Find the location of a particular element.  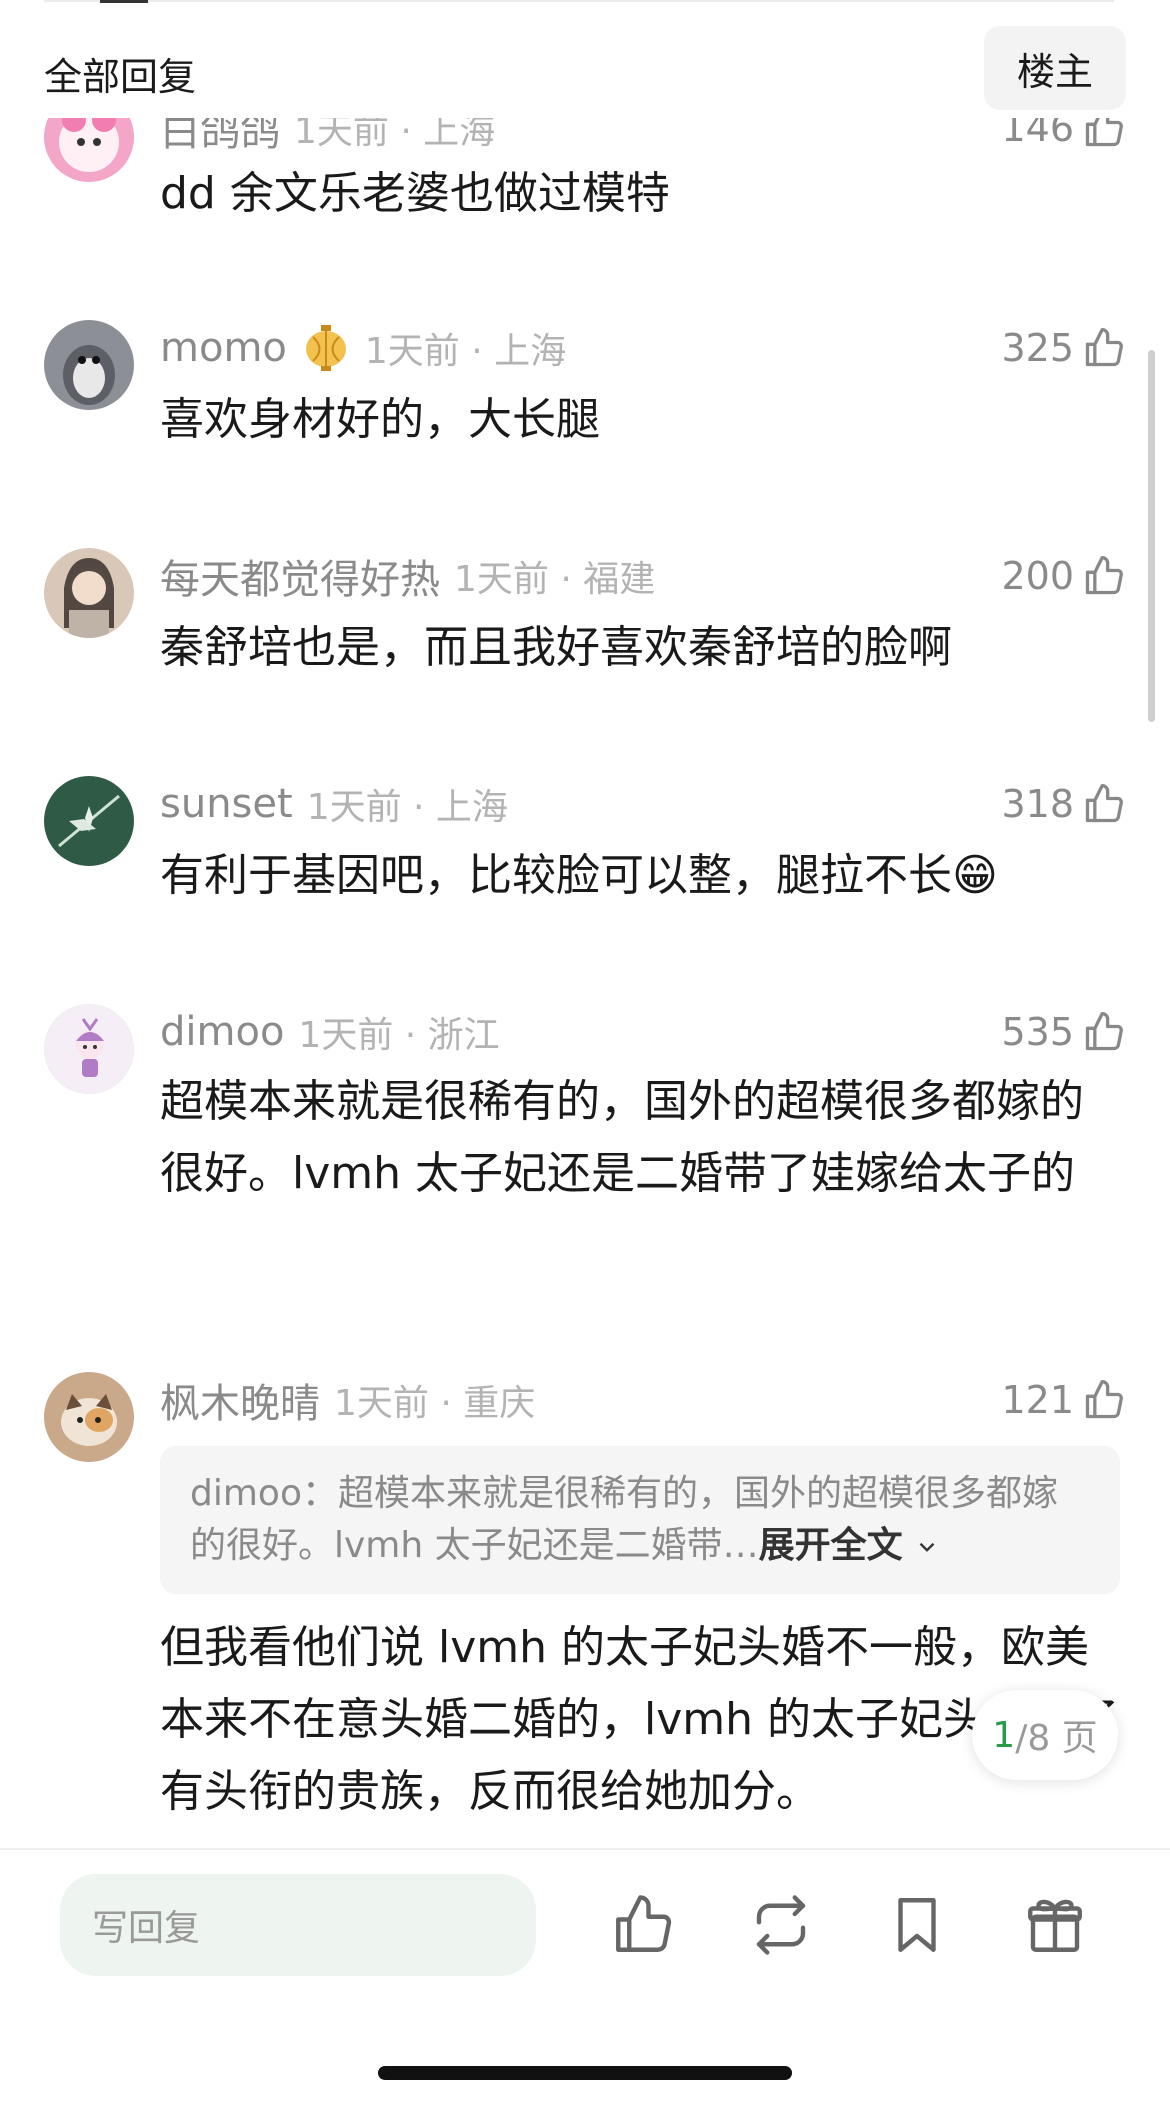

comment-meta: sunset 1天前 · 上海 is located at coordinates (334, 804).